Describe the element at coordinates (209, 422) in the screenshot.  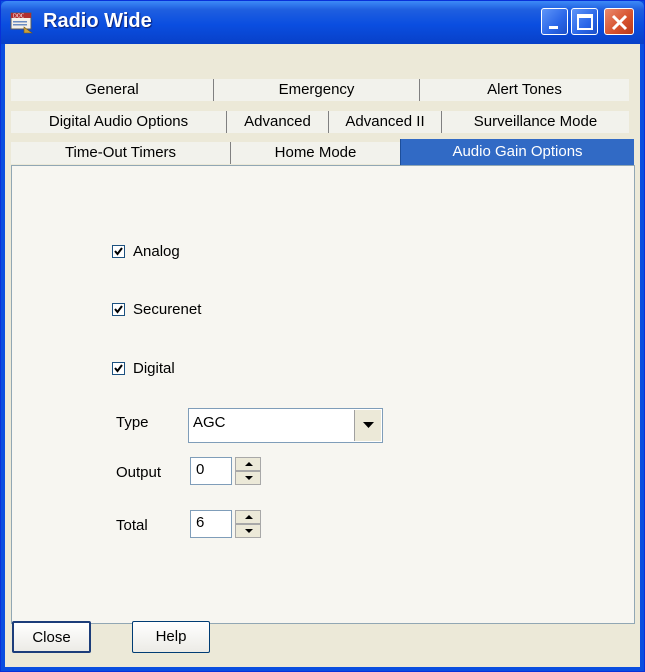
I see `type-select-value: AGC` at that location.